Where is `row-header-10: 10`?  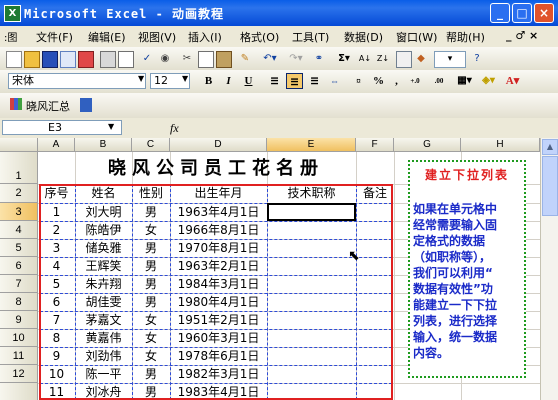
row-header-10: 10 is located at coordinates (19, 338).